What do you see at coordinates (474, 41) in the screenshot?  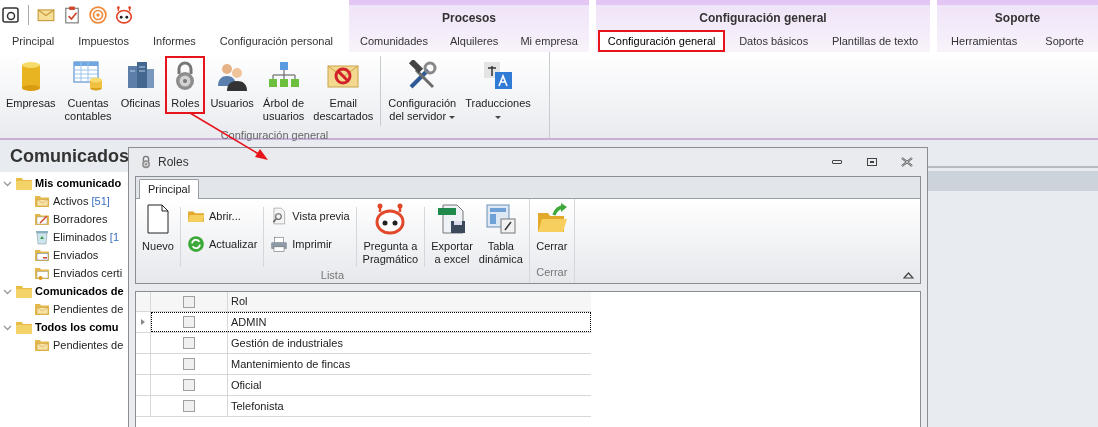 I see `ribbon-tab: Alquileres` at bounding box center [474, 41].